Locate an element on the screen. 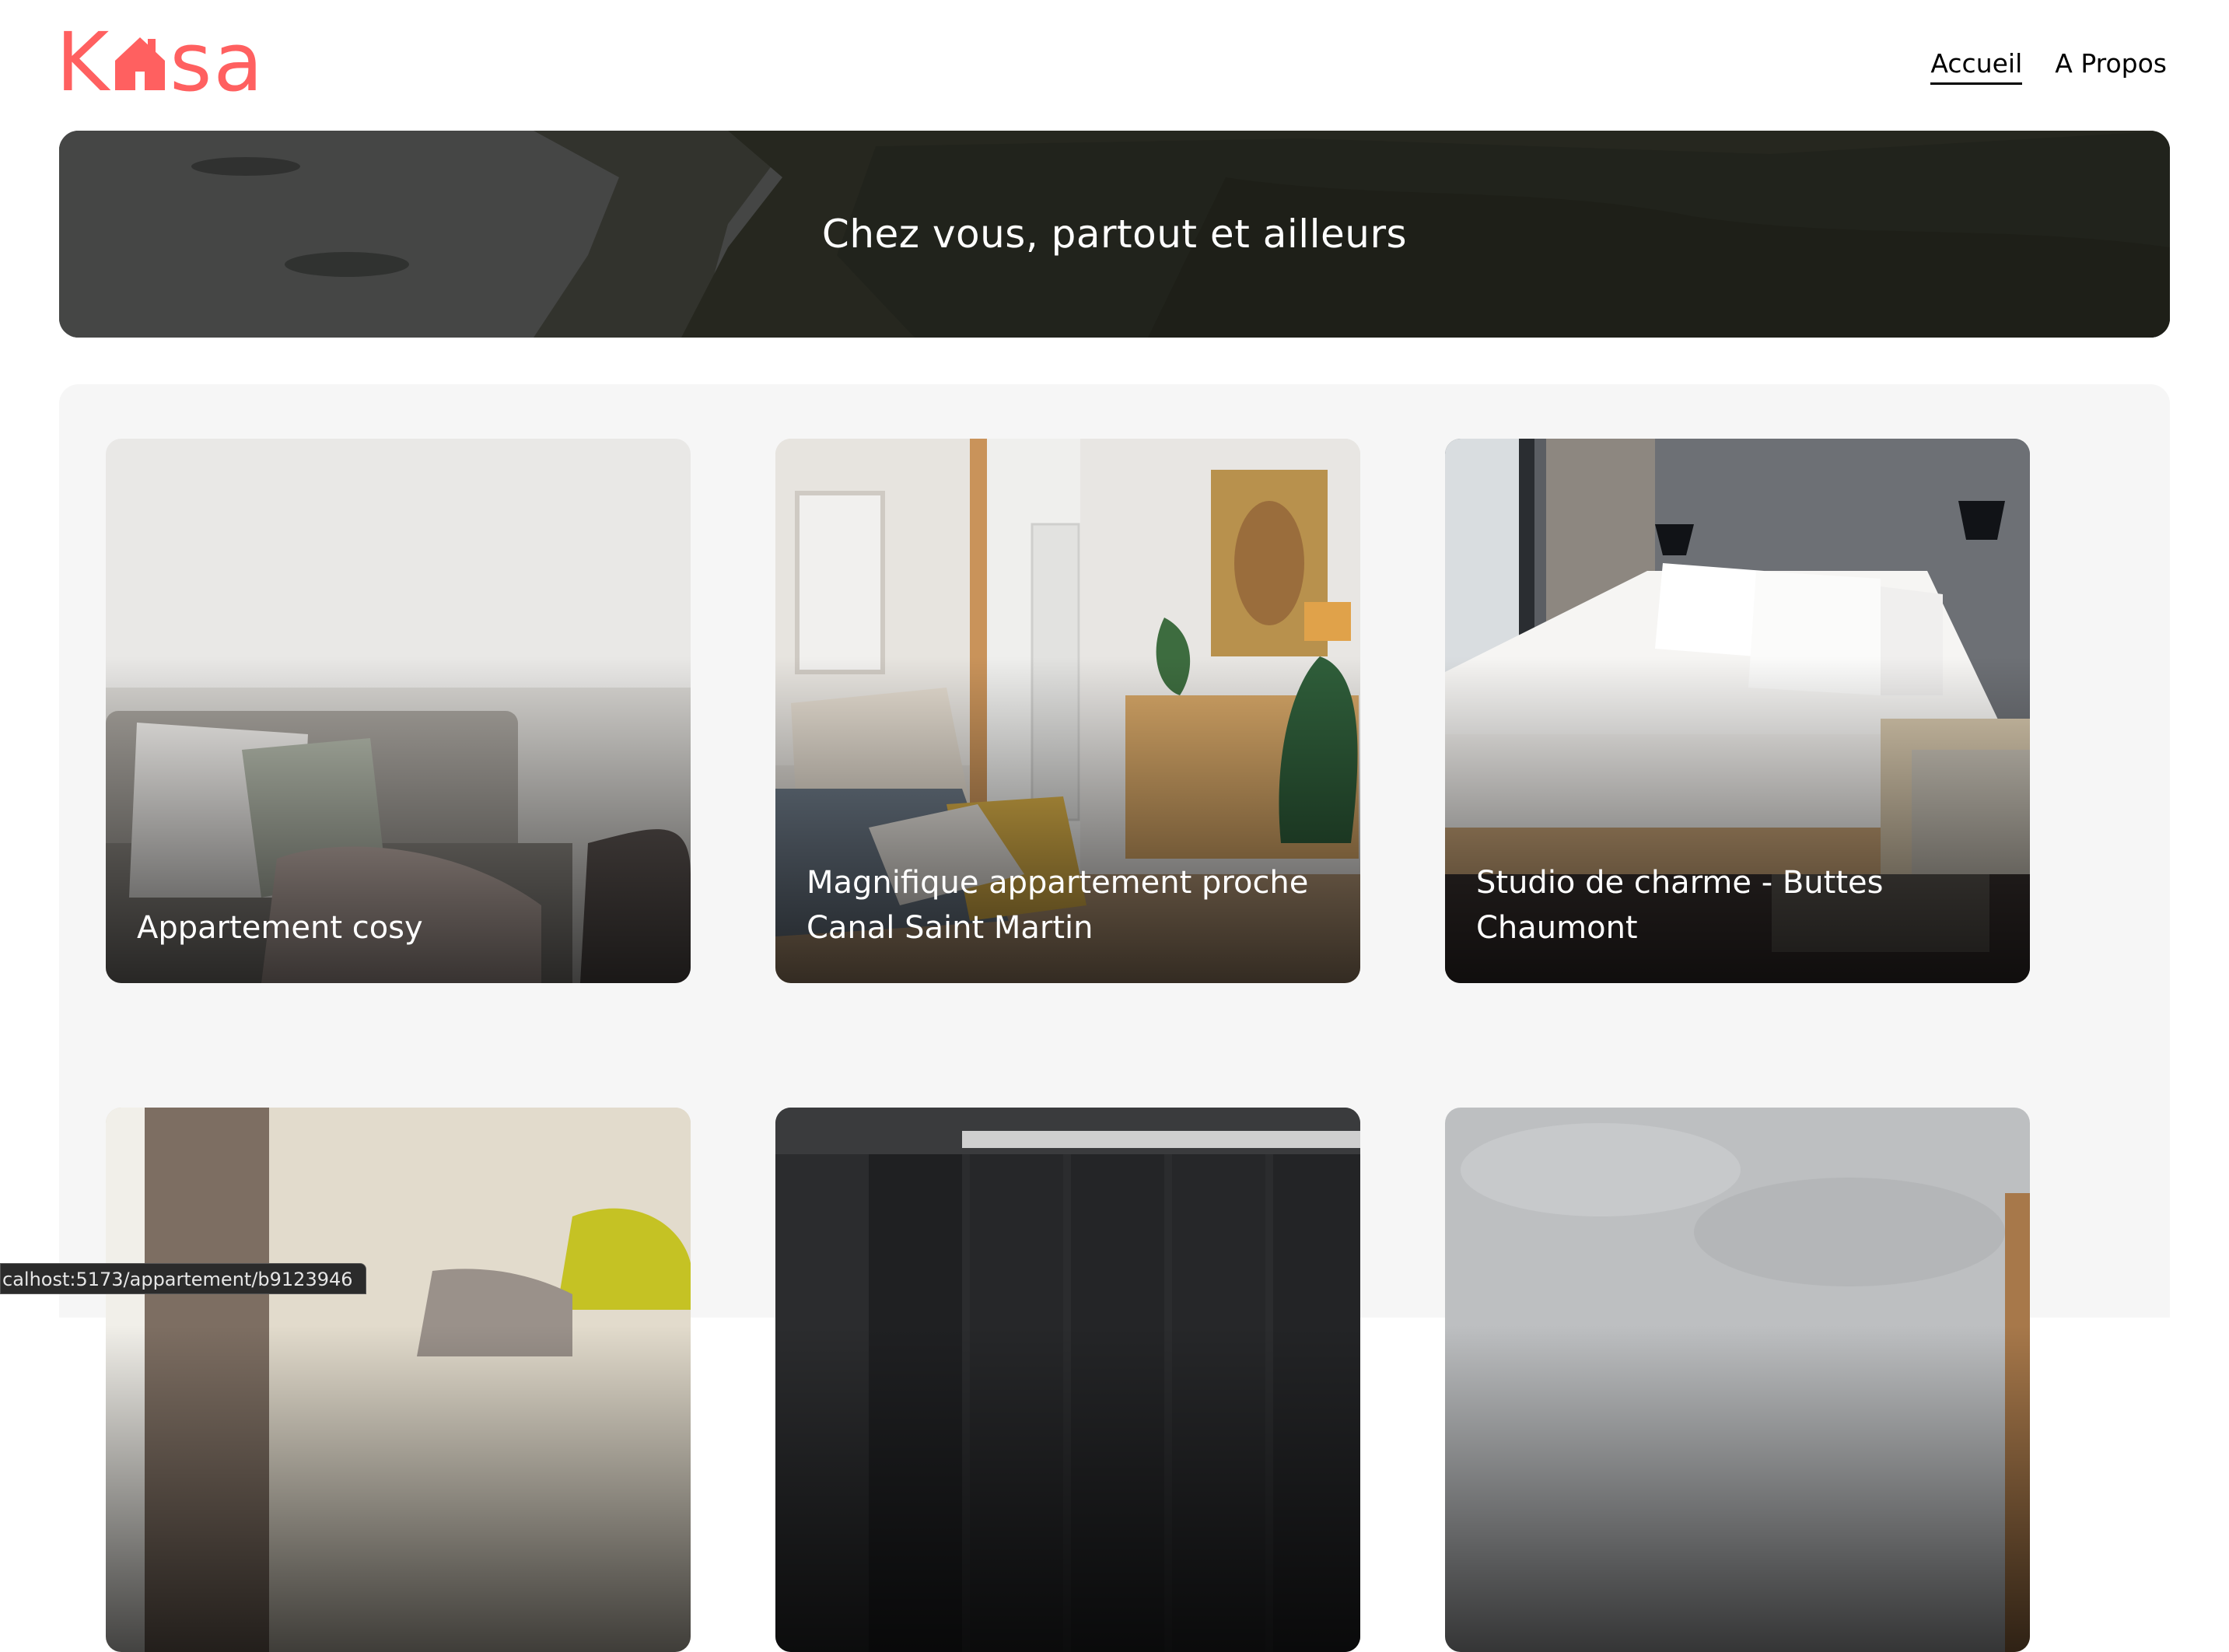 The width and height of the screenshot is (2229, 1652). hero-banner: Chez vous, partout et ailleurs is located at coordinates (1114, 234).